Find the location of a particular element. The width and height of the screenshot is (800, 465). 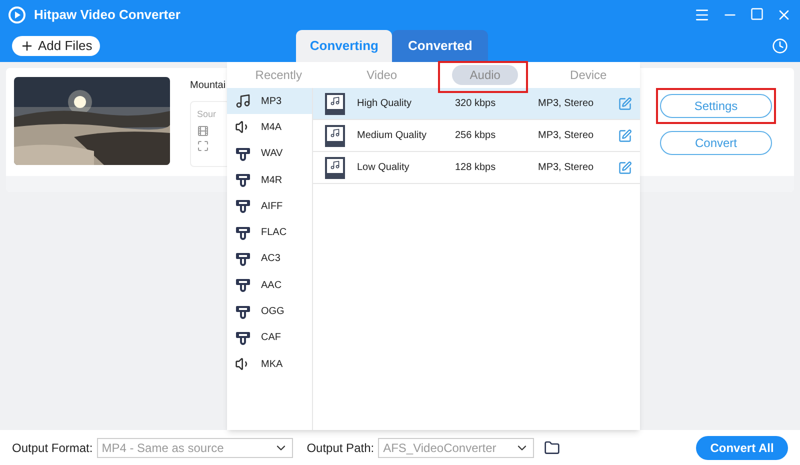

format-item: FLAC is located at coordinates (269, 232).